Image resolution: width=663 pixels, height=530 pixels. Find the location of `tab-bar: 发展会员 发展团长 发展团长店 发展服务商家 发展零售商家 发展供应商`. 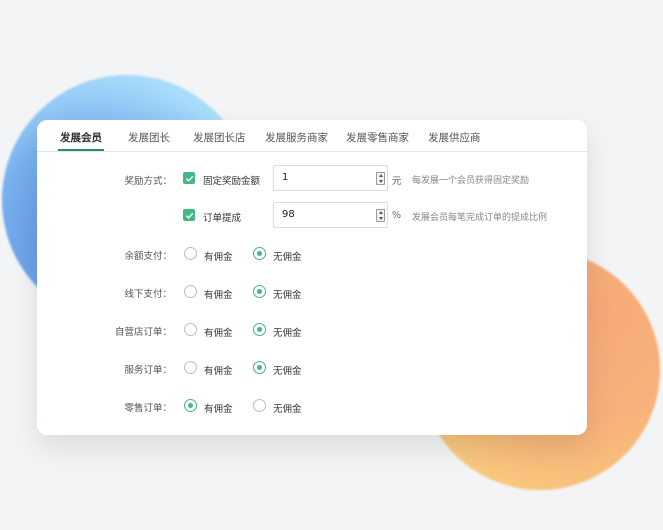

tab-bar: 发展会员 发展团长 发展团长店 发展服务商家 发展零售商家 发展供应商 is located at coordinates (312, 136).